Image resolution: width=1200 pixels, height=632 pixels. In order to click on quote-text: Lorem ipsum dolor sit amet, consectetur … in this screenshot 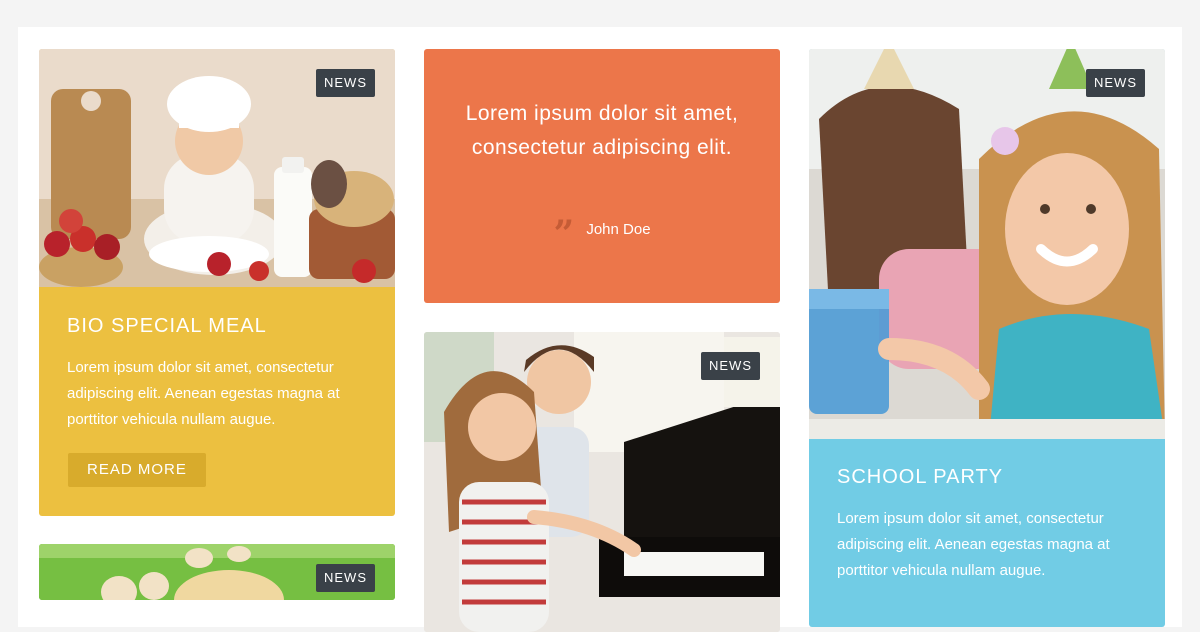, I will do `click(602, 130)`.